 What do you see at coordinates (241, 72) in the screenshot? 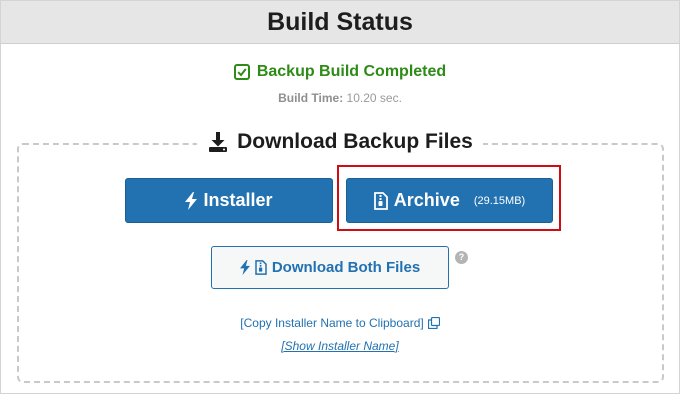
I see `check-square-icon` at bounding box center [241, 72].